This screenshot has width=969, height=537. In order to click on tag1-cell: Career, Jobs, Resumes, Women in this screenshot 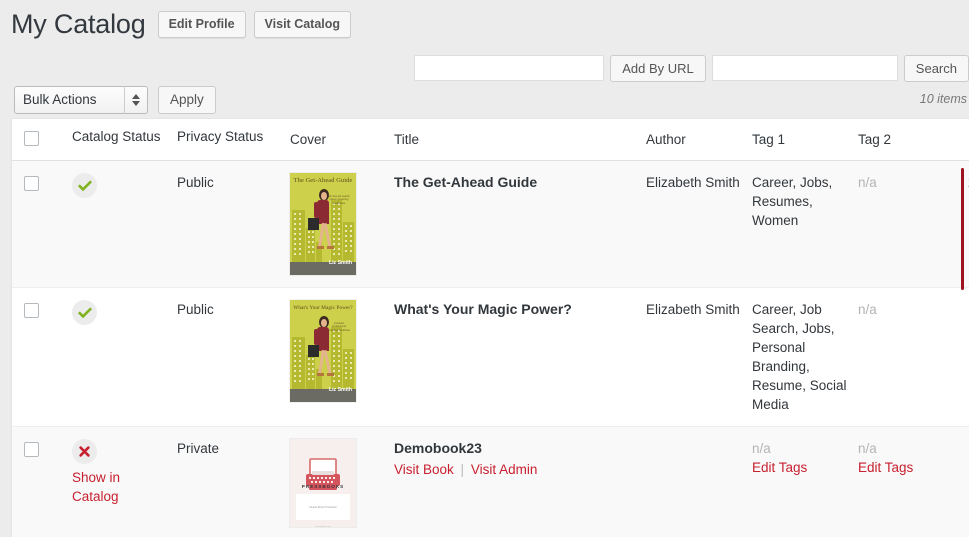, I will do `click(805, 224)`.